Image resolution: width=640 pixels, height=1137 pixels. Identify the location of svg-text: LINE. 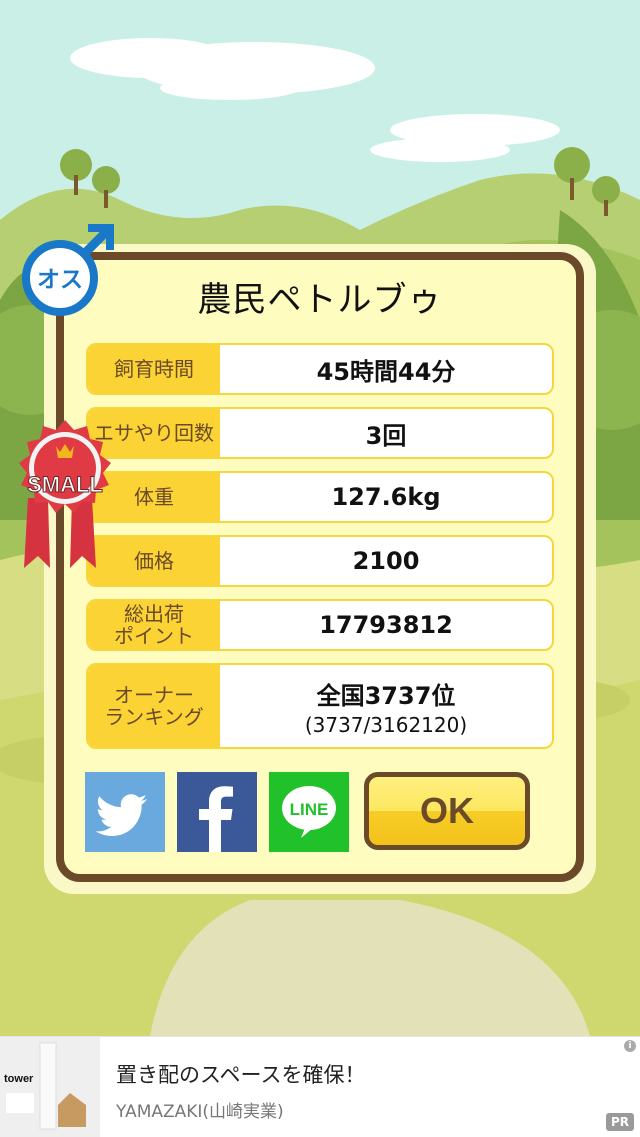
(309, 809).